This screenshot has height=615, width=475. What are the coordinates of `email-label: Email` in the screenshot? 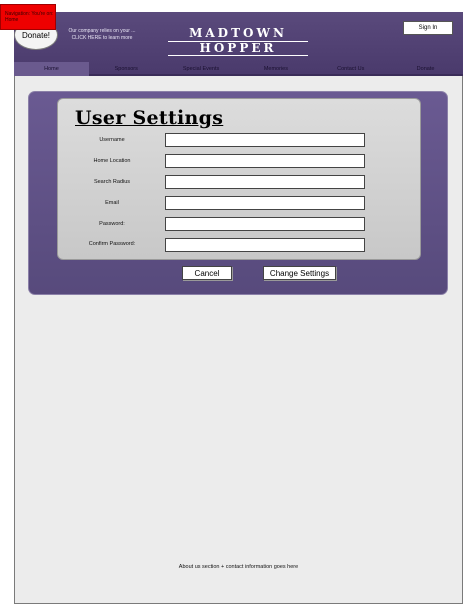 It's located at (112, 203).